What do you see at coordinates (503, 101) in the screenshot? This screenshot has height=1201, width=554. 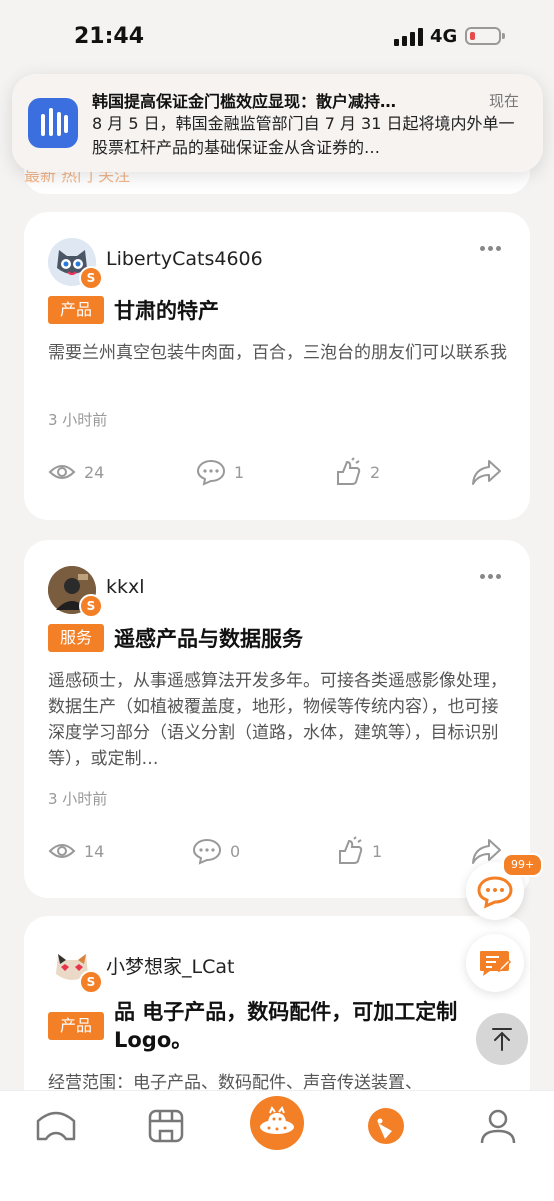 I see `notification-time: 现在` at bounding box center [503, 101].